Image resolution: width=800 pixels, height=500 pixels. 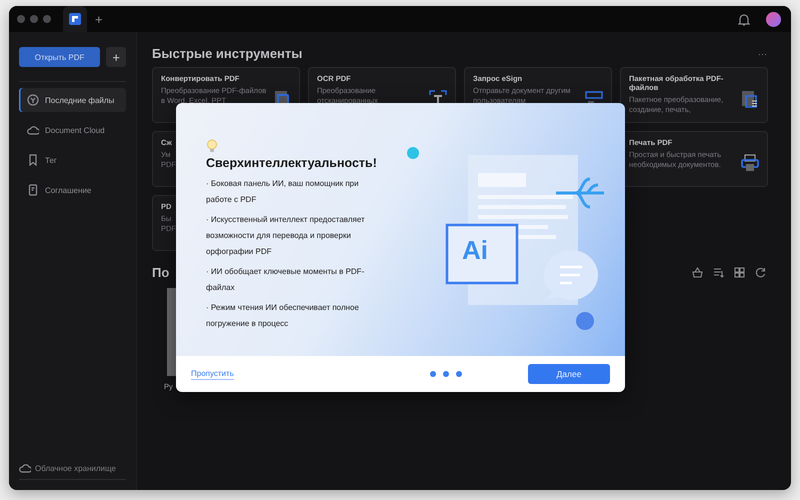 I want to click on feature-bullet: · Режим чтения ИИ обеспечивает полное погружение в процесс, so click(x=283, y=316).